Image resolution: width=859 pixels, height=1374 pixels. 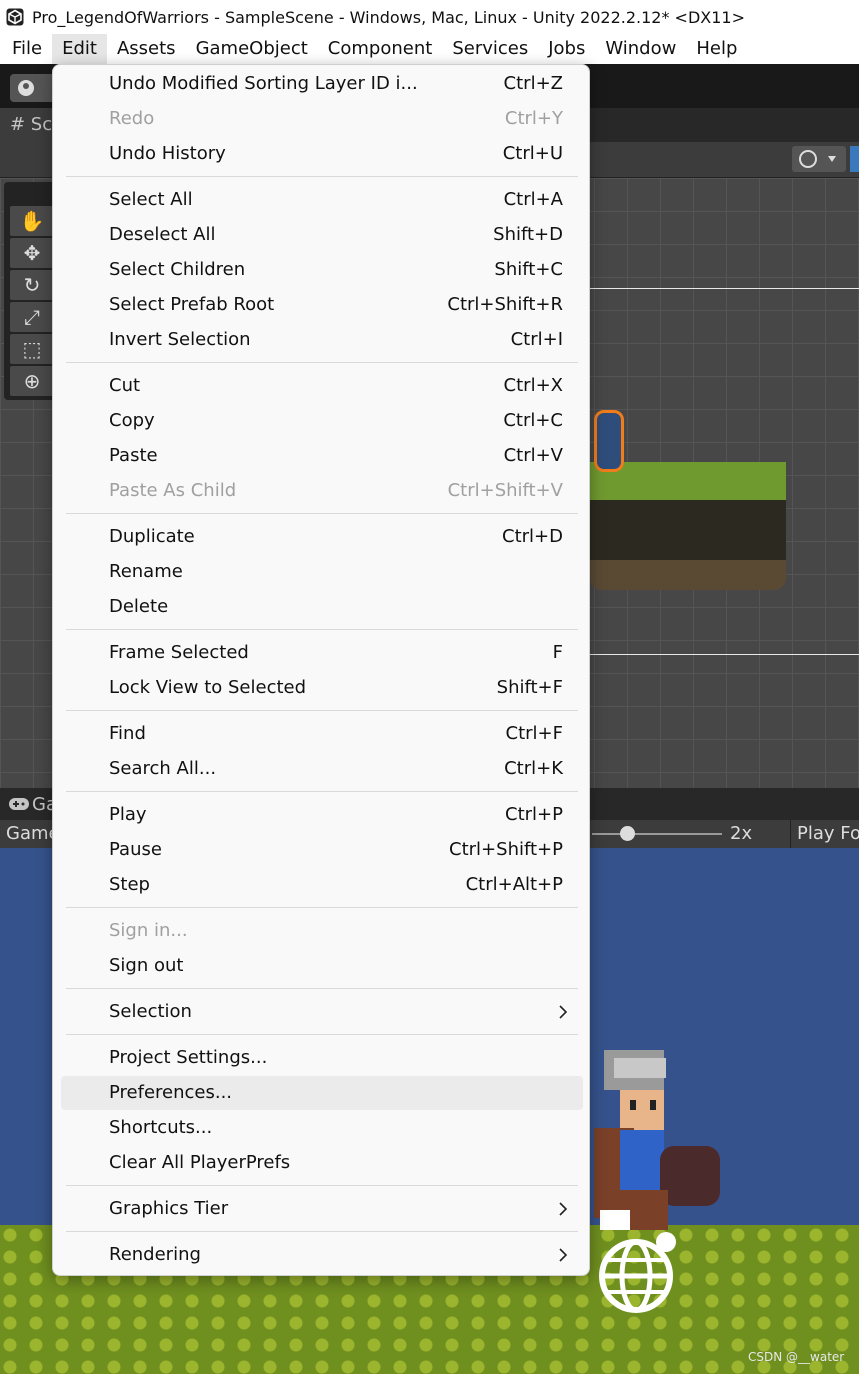 I want to click on menu-item-invert-selection: Invert Selection Ctrl+I, so click(x=322, y=340).